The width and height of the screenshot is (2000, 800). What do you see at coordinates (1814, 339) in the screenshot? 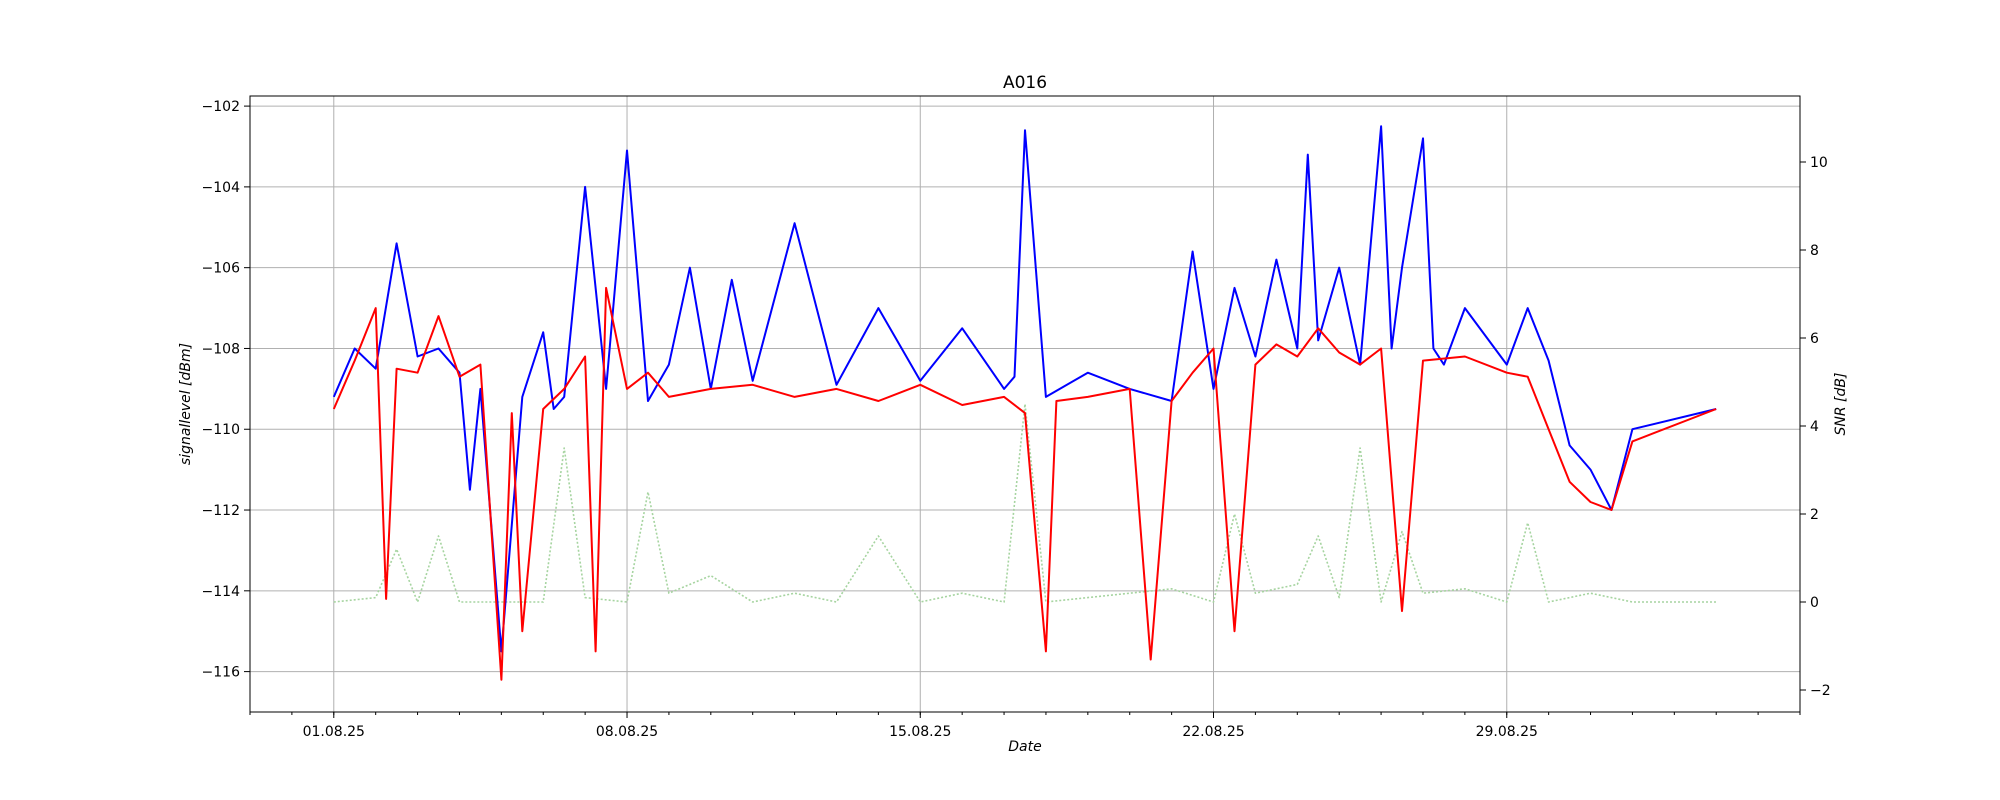
I see `y-right-tick-label: 6` at bounding box center [1814, 339].